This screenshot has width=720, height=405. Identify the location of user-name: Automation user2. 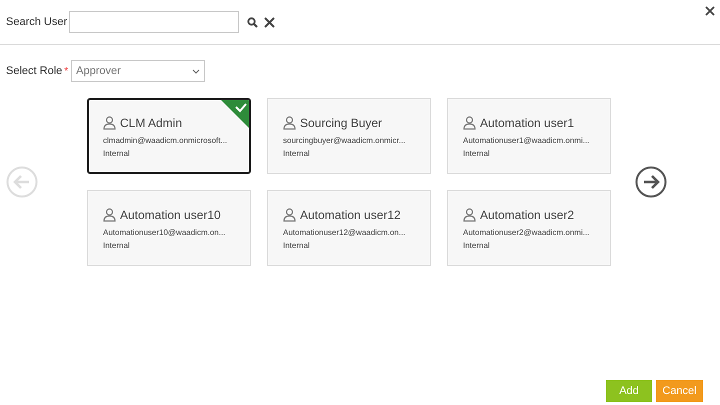
(527, 215).